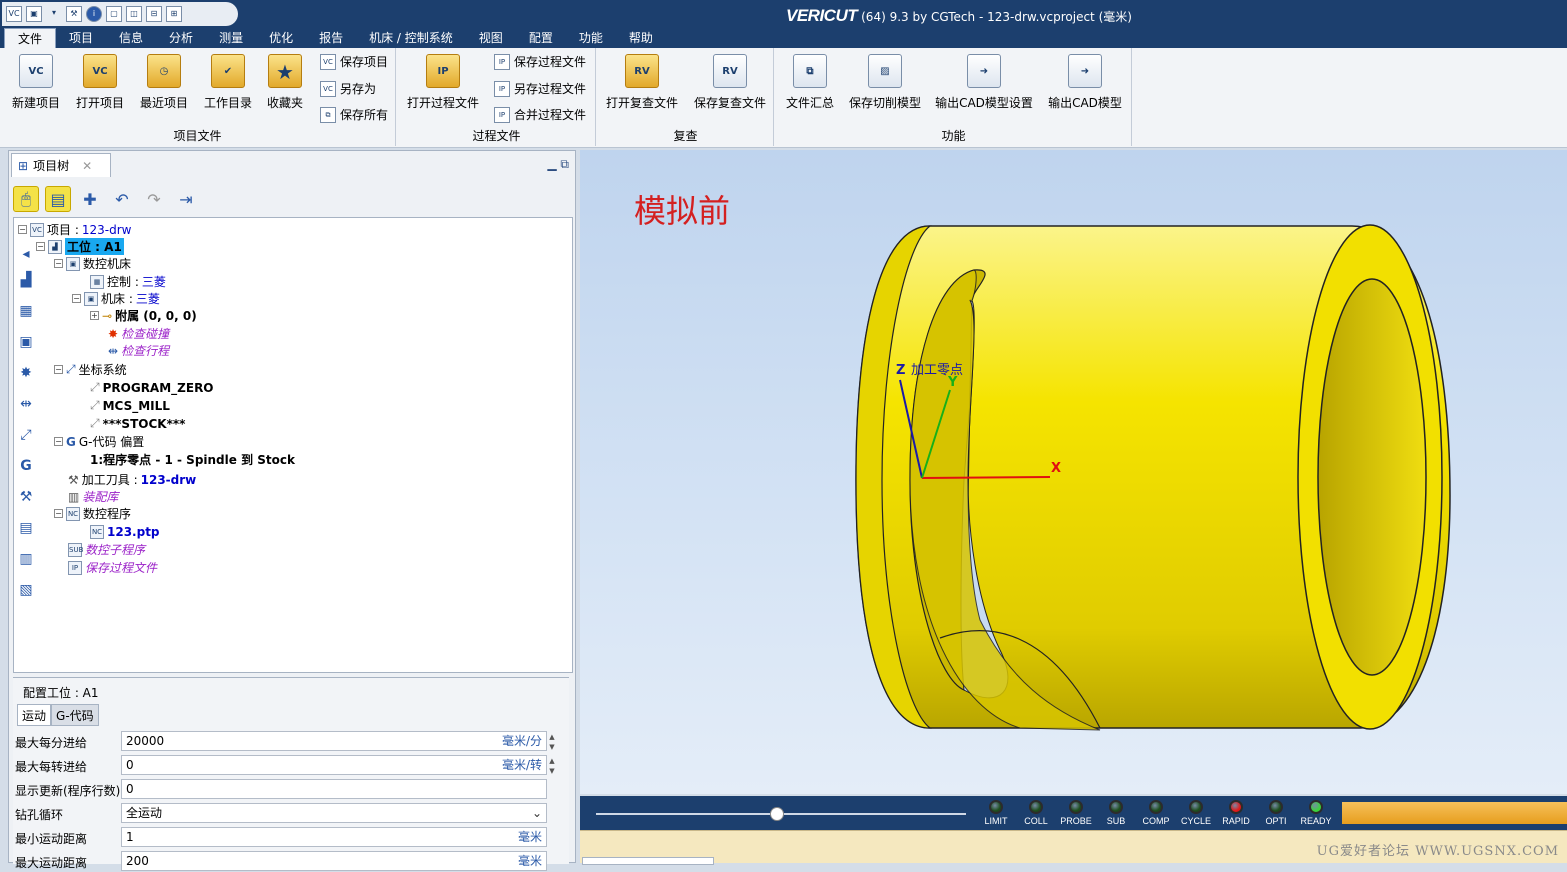 Image resolution: width=1567 pixels, height=872 pixels. Describe the element at coordinates (75, 715) in the screenshot. I see `tab-gcode: G-代码` at that location.